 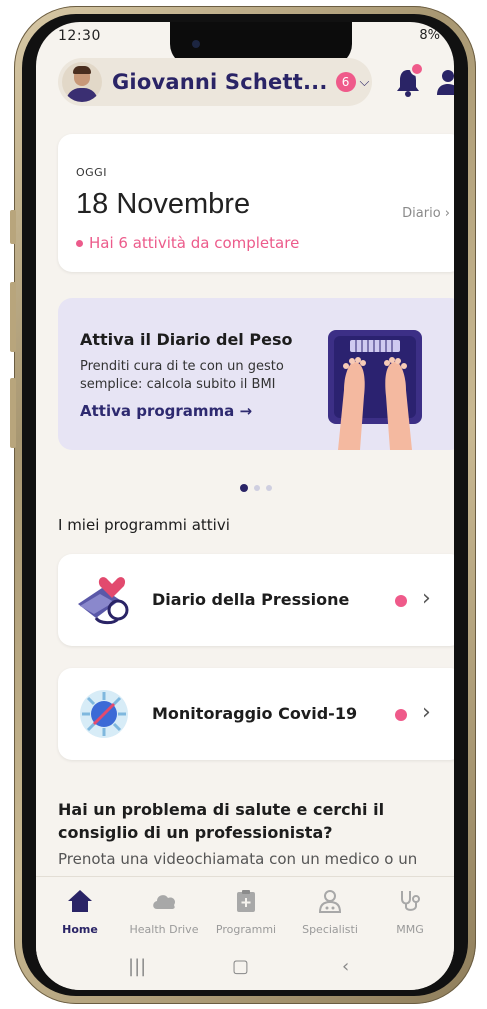 What do you see at coordinates (251, 599) in the screenshot?
I see `program-label: Diario della Pressione` at bounding box center [251, 599].